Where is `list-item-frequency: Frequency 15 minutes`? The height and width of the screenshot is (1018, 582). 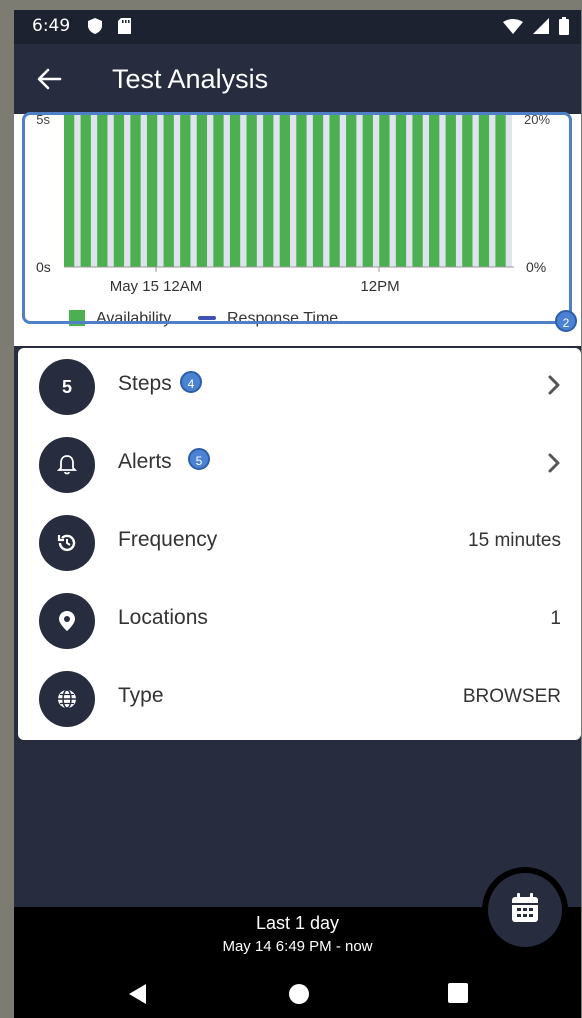
list-item-frequency: Frequency 15 minutes is located at coordinates (299, 543).